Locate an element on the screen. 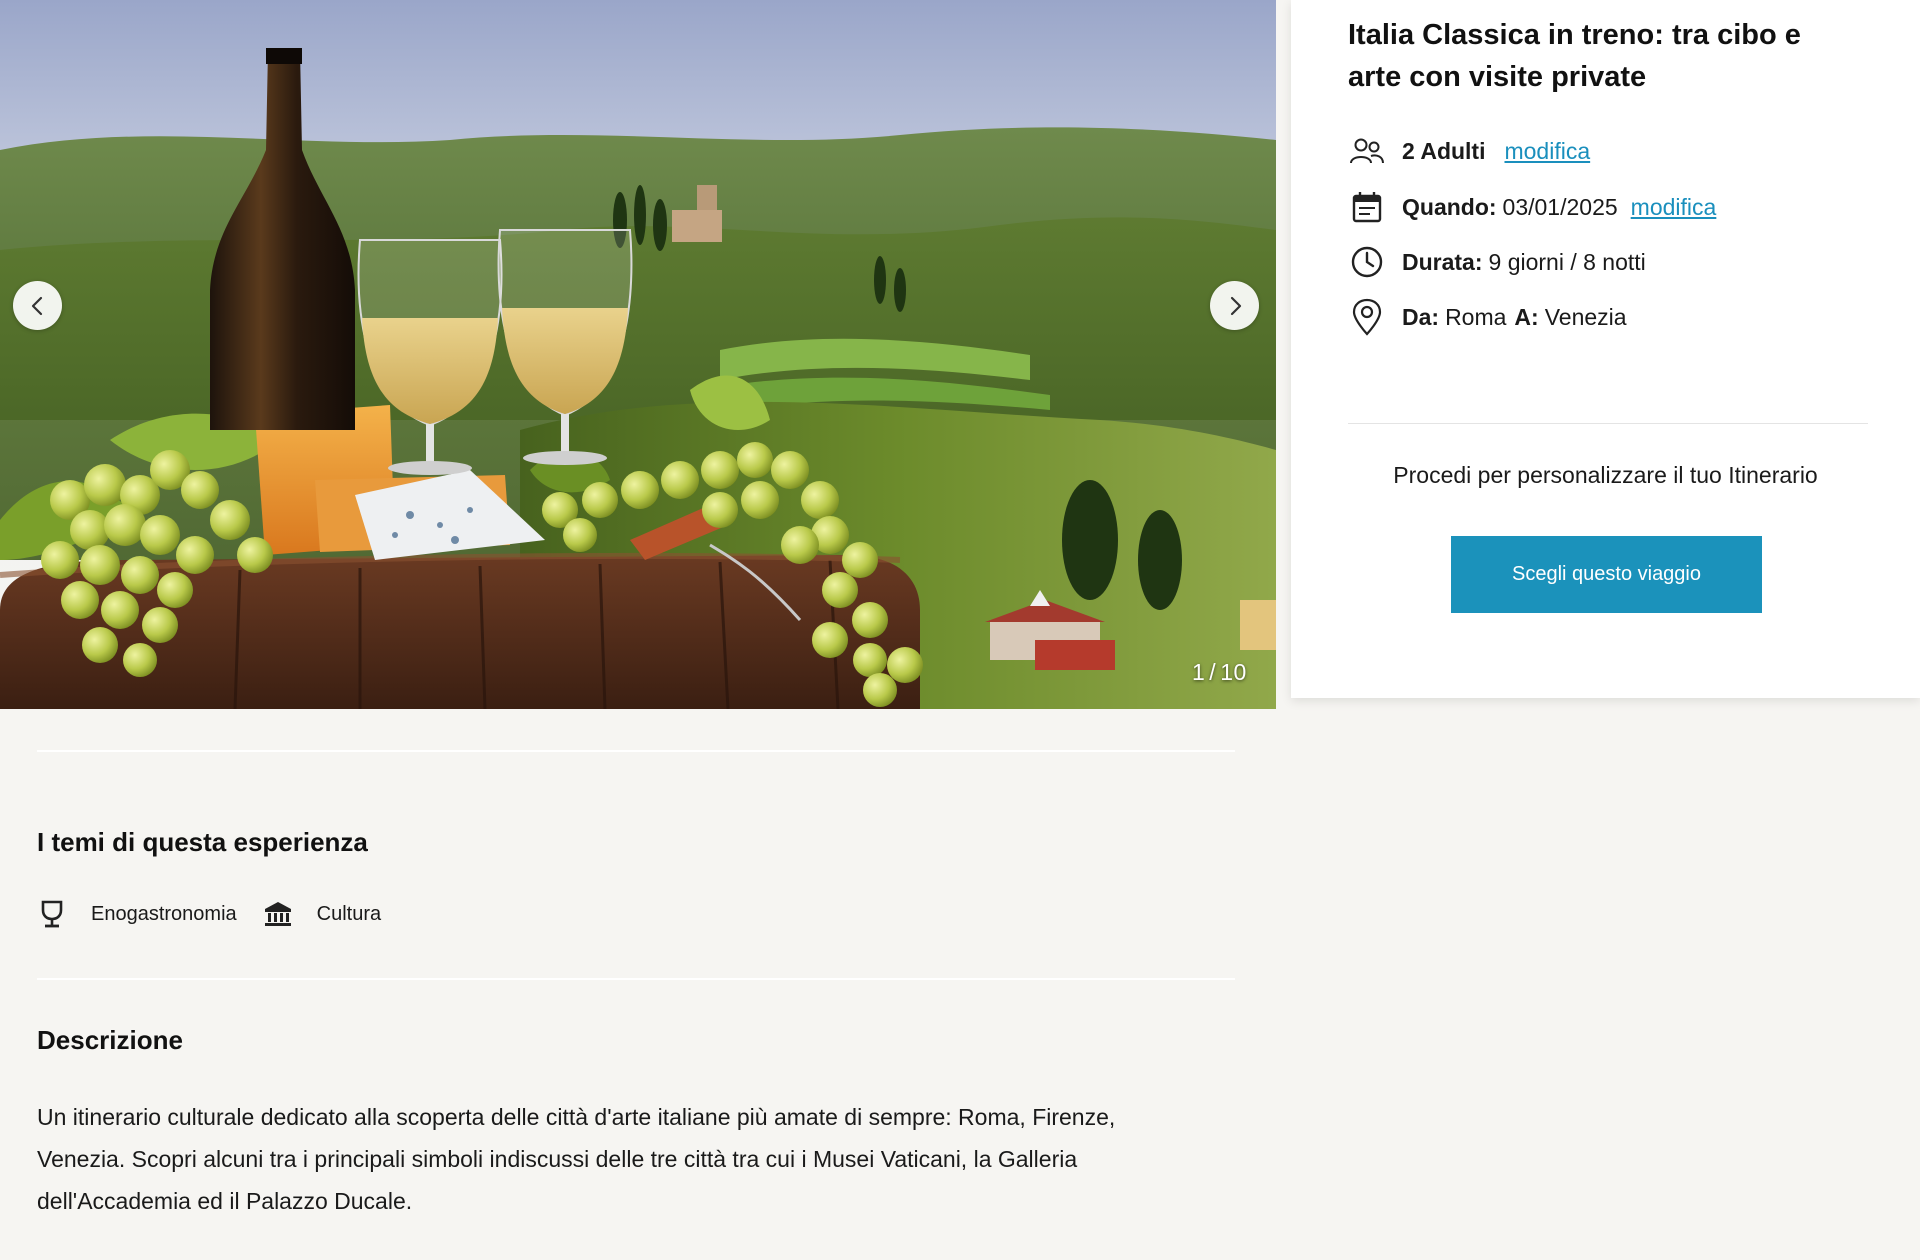 This screenshot has width=1920, height=1260. to-value: Venezia is located at coordinates (1585, 317).